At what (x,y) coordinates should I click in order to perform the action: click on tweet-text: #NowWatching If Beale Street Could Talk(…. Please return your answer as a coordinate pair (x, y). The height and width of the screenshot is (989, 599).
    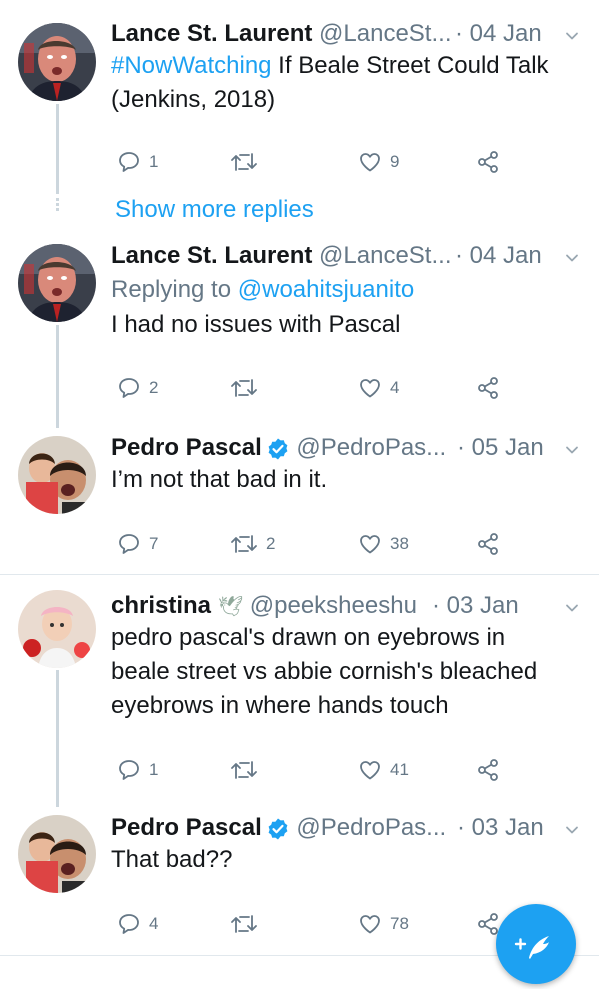
    Looking at the image, I should click on (330, 82).